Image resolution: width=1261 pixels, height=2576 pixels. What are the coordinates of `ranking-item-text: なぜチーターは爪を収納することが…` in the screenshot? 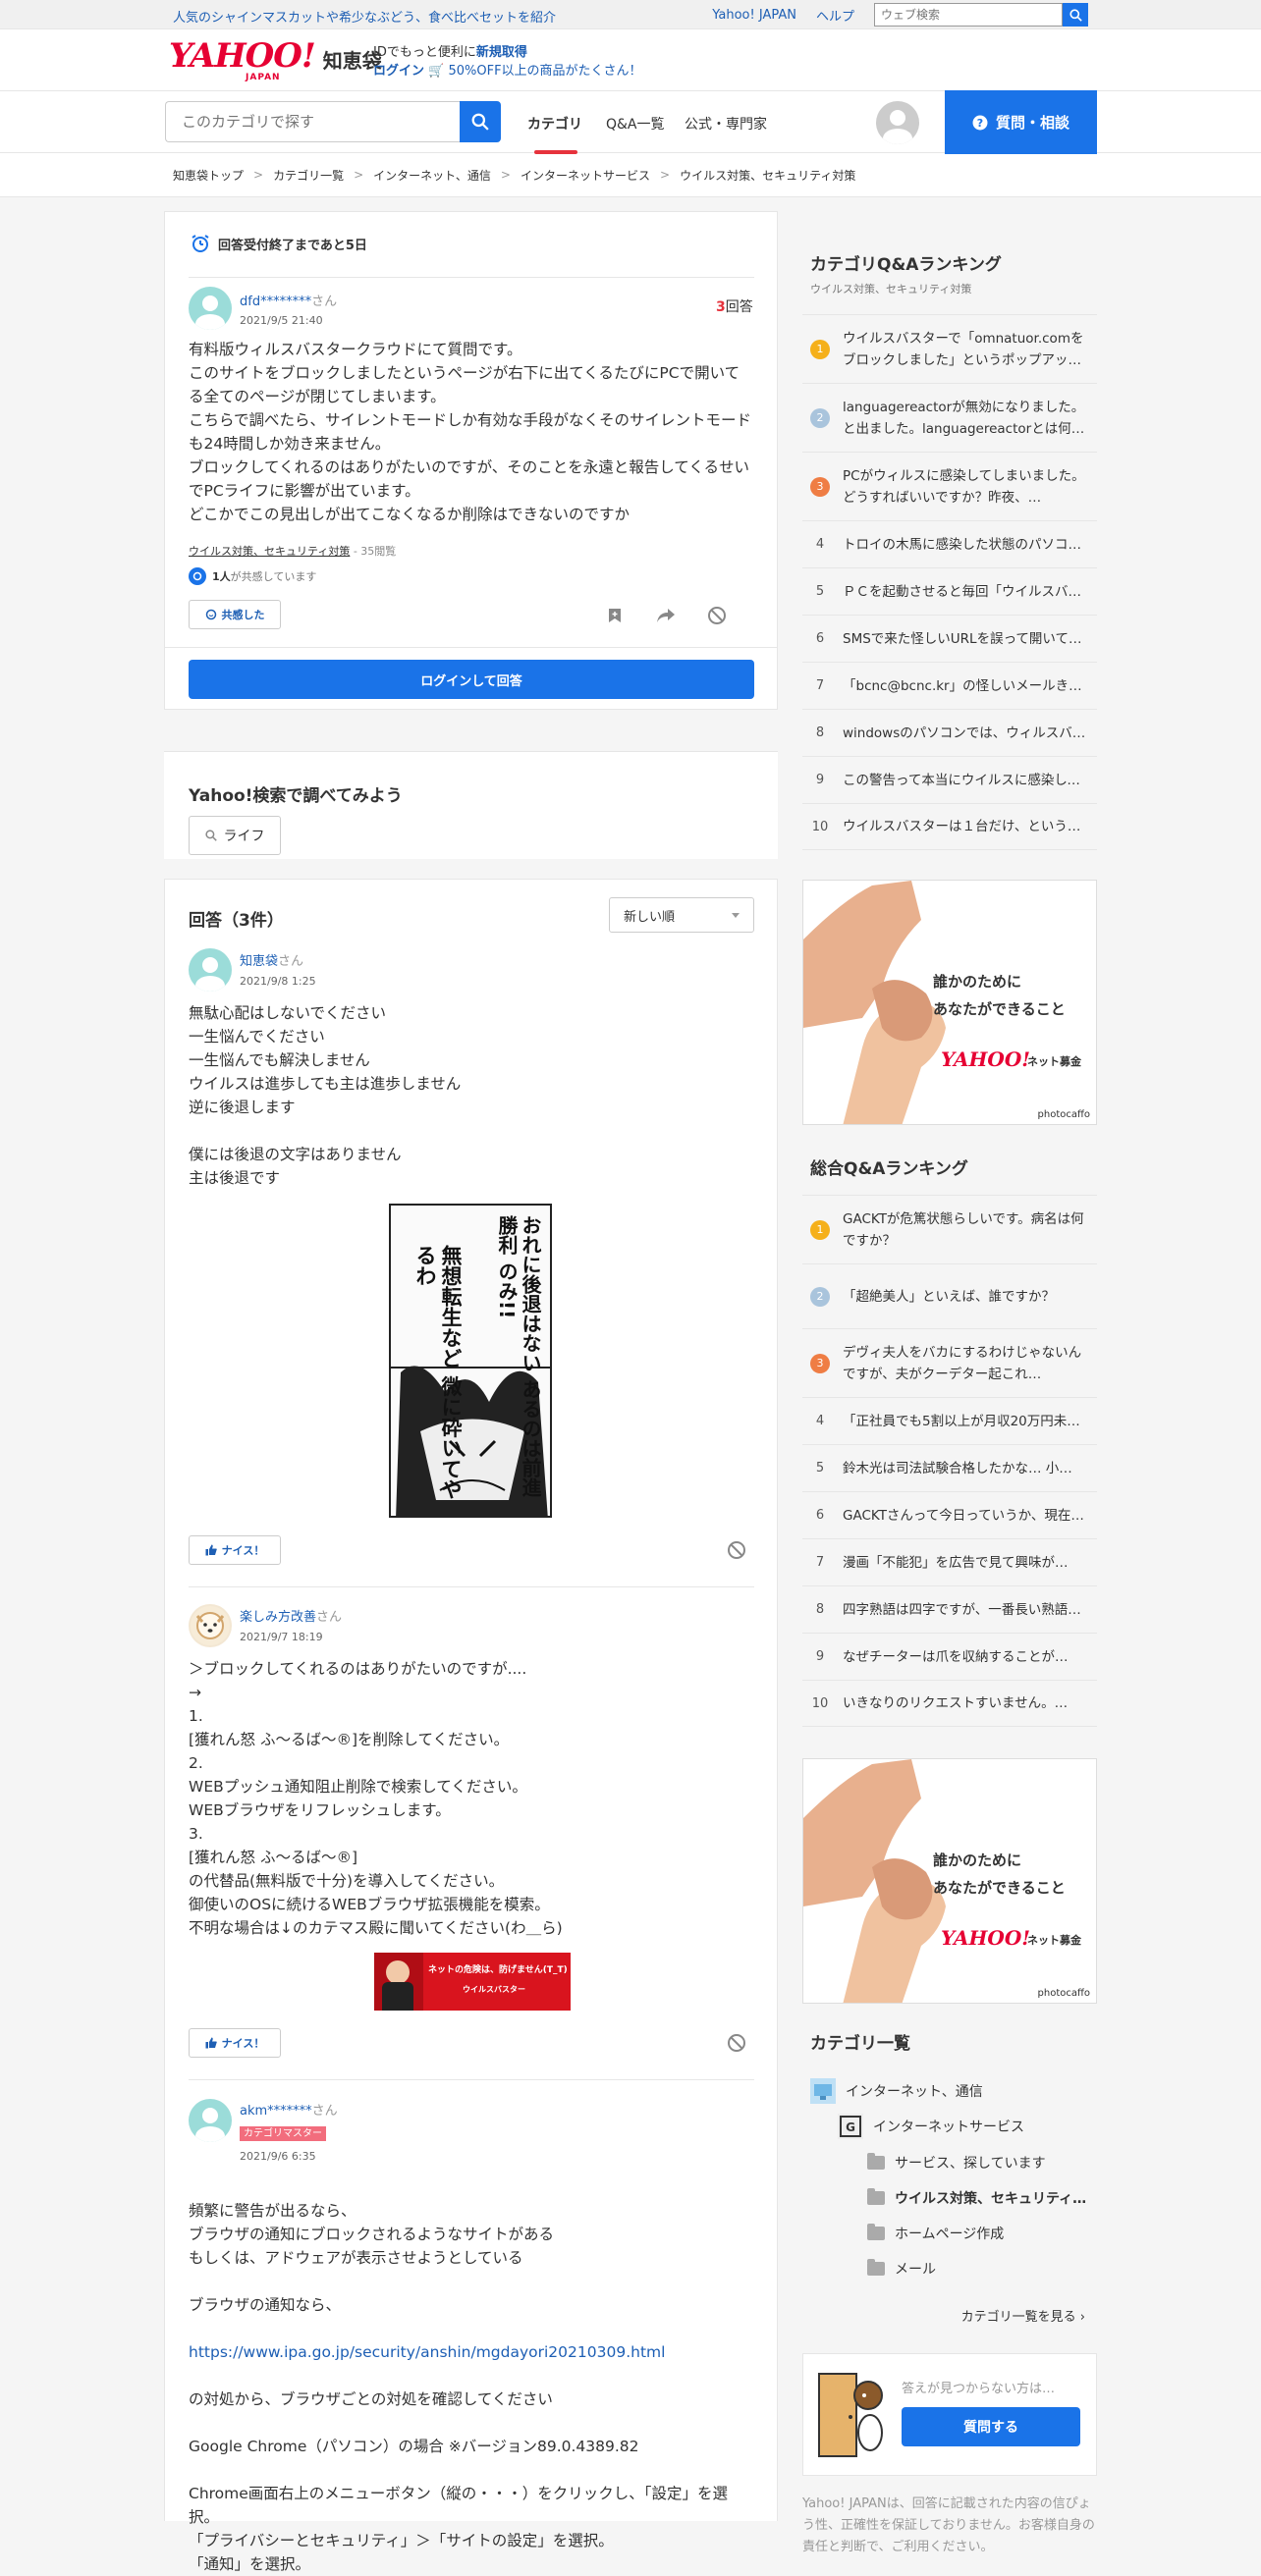 It's located at (956, 1656).